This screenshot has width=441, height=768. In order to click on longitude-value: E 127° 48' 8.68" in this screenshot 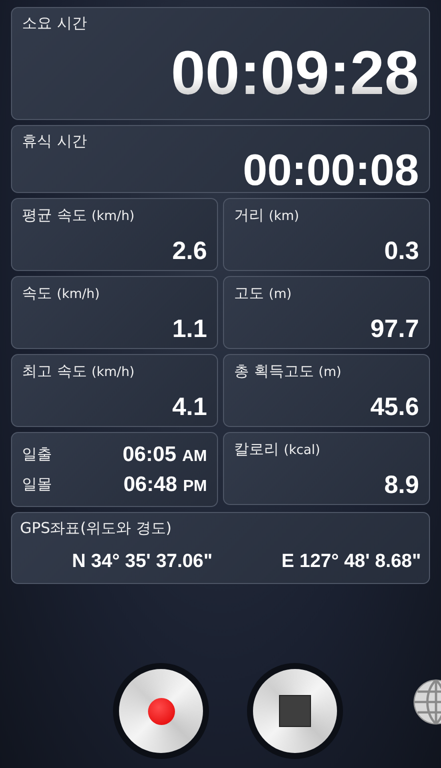, I will do `click(351, 562)`.